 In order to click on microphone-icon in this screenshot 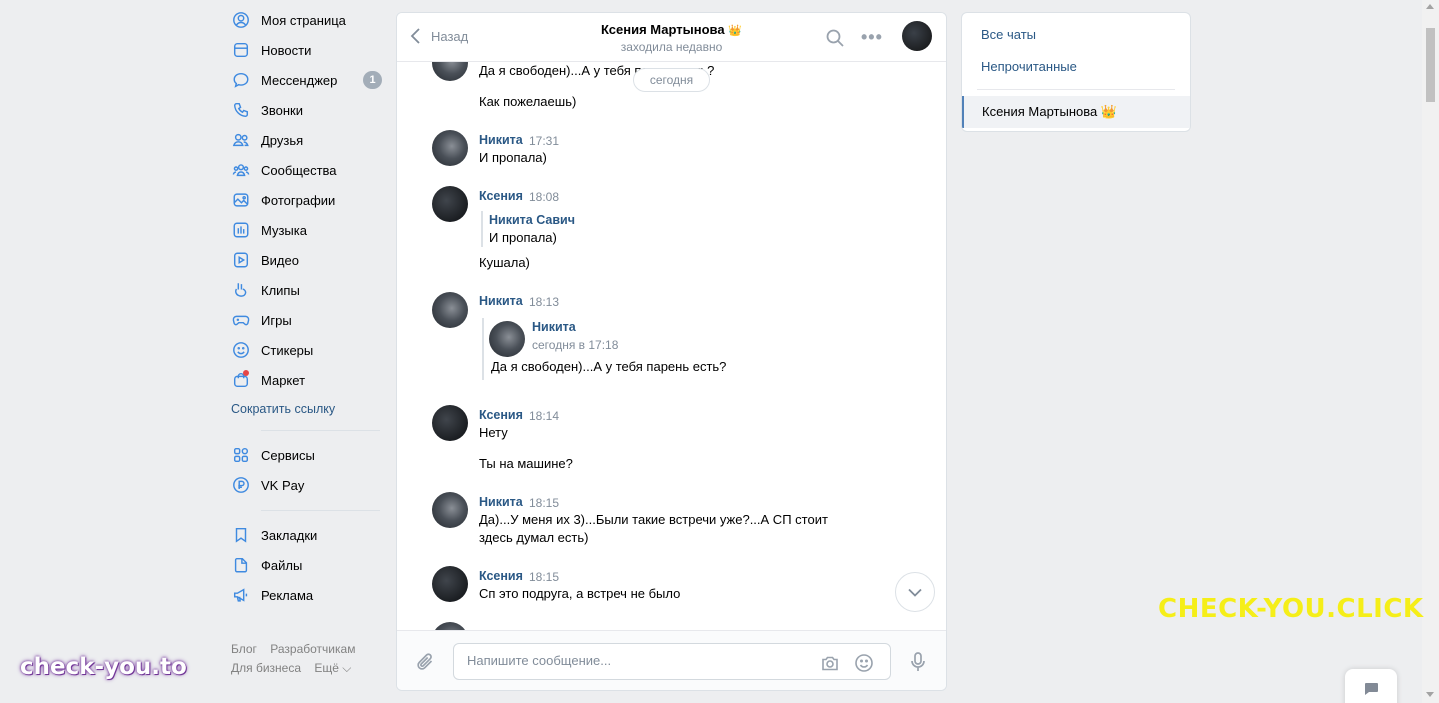, I will do `click(918, 661)`.